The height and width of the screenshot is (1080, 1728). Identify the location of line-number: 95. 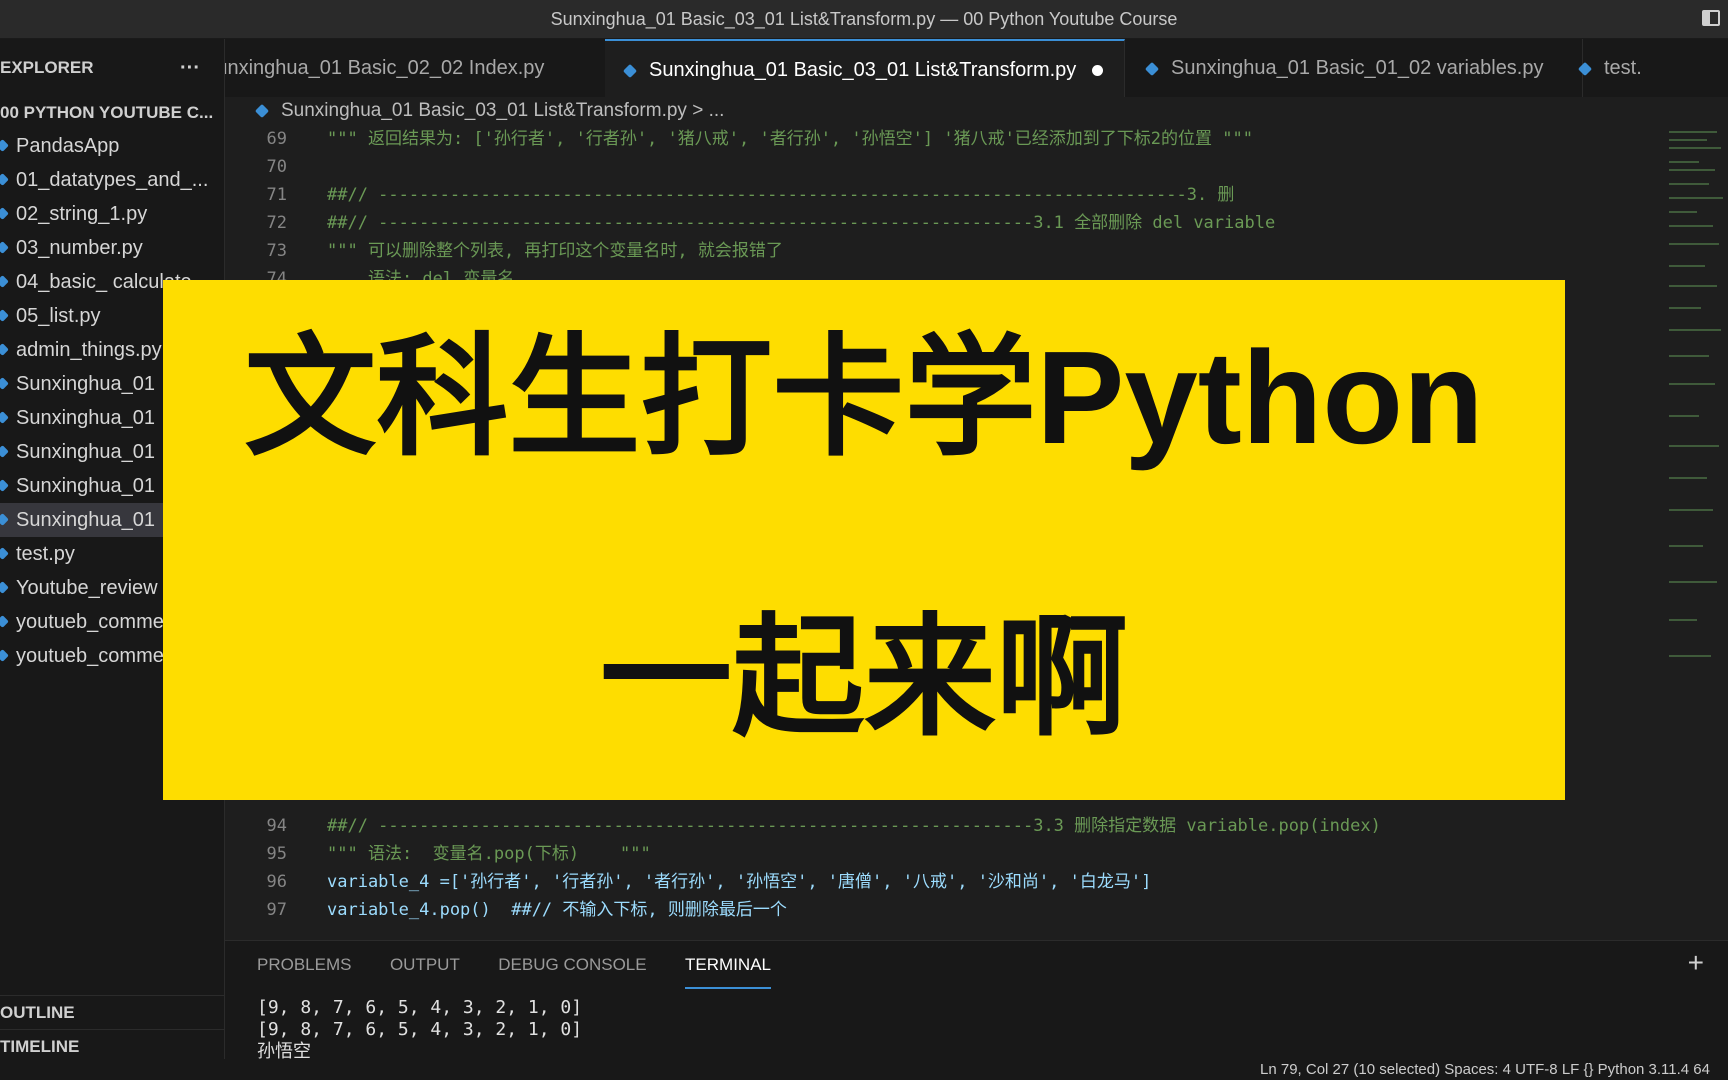
(276, 854).